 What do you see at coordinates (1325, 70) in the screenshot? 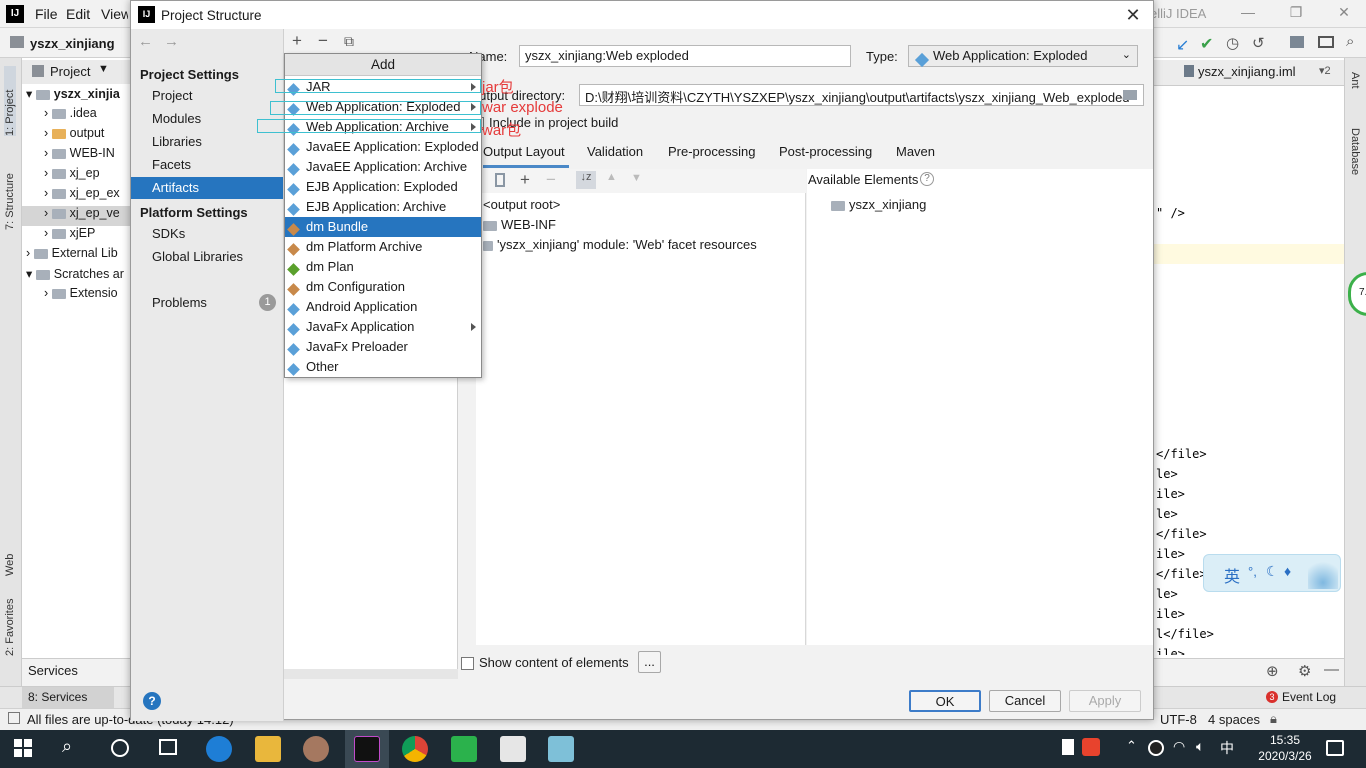
I see `tab-list-icon: ▾2` at bounding box center [1325, 70].